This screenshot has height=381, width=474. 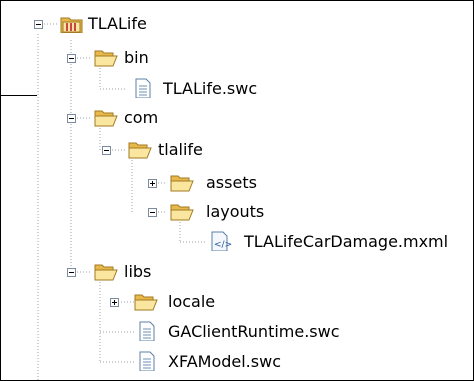 I want to click on tree-item-layouts: layouts, so click(x=235, y=212).